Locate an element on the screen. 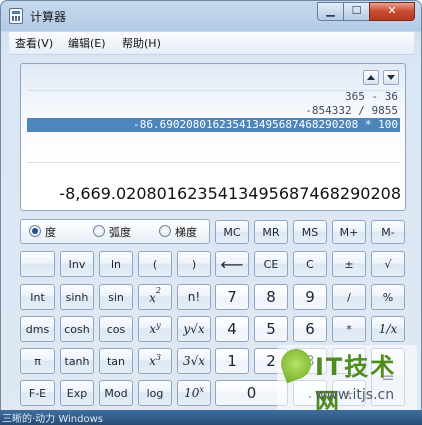 This screenshot has height=425, width=422. history-scroll-down-button is located at coordinates (391, 77).